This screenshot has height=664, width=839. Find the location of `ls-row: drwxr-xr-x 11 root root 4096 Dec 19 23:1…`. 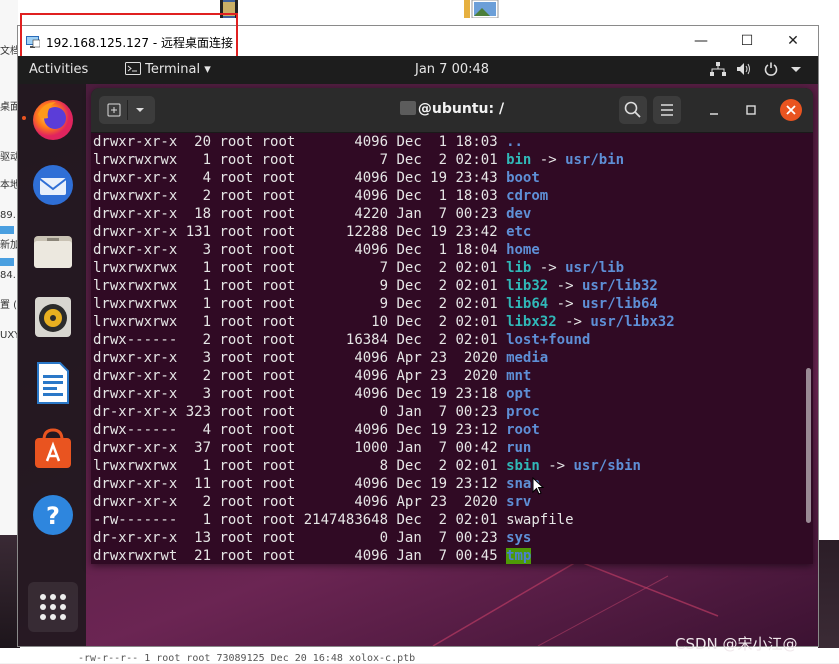

ls-row: drwxr-xr-x 11 root root 4096 Dec 19 23:1… is located at coordinates (316, 484).